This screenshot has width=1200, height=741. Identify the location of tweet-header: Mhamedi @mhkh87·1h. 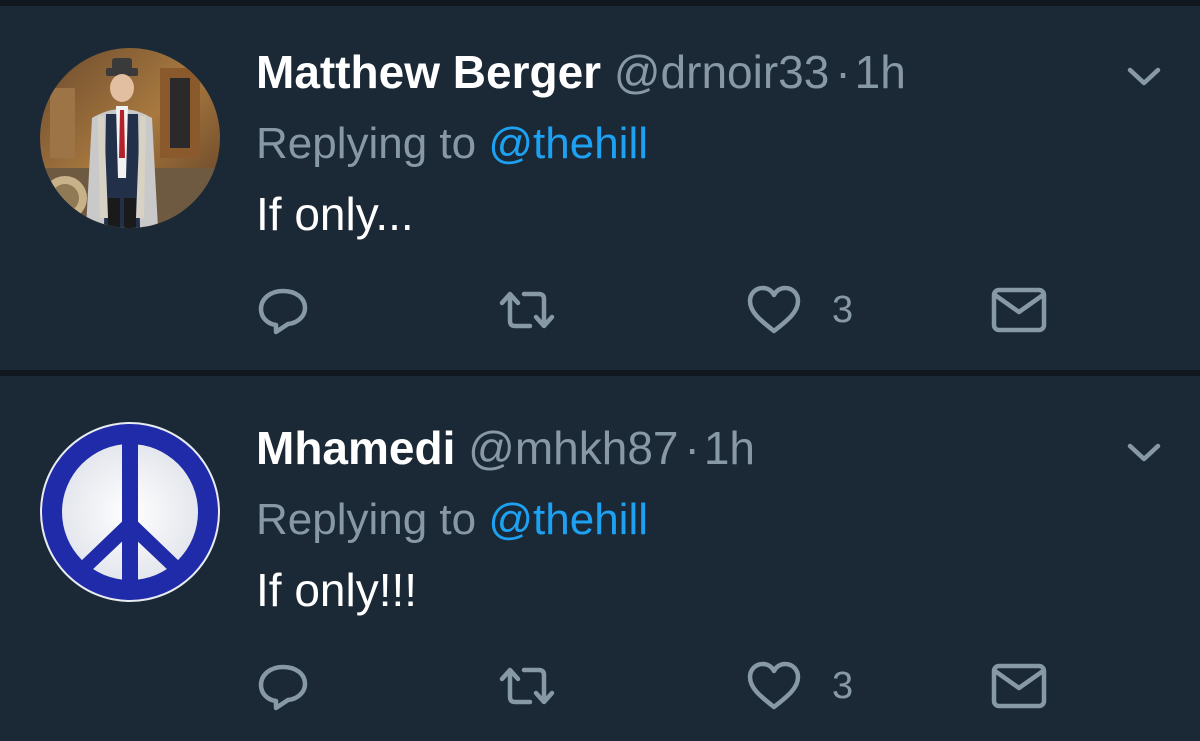
(505, 448).